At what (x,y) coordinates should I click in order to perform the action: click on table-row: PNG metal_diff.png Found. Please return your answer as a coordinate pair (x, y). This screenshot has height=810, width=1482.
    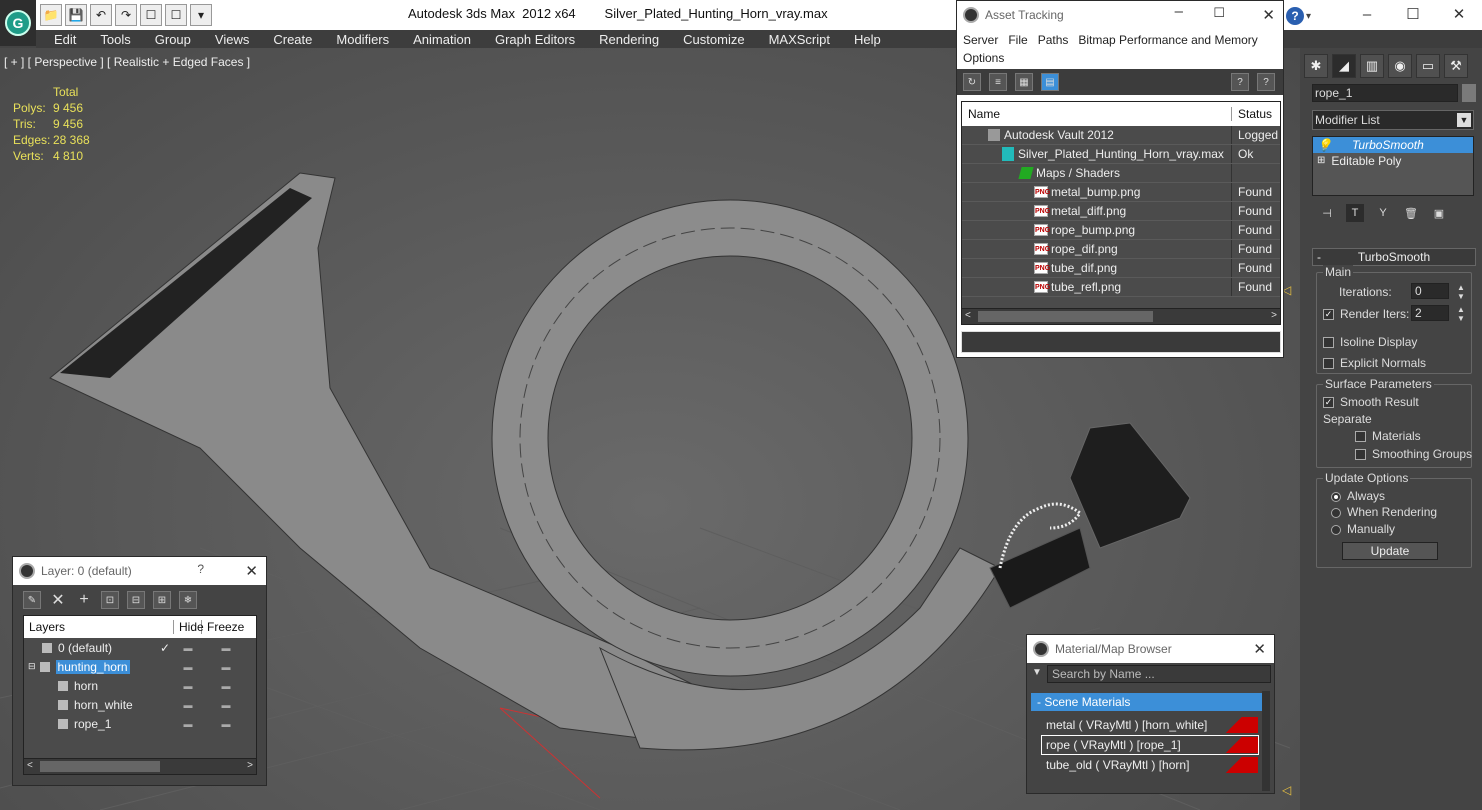
    Looking at the image, I should click on (1121, 211).